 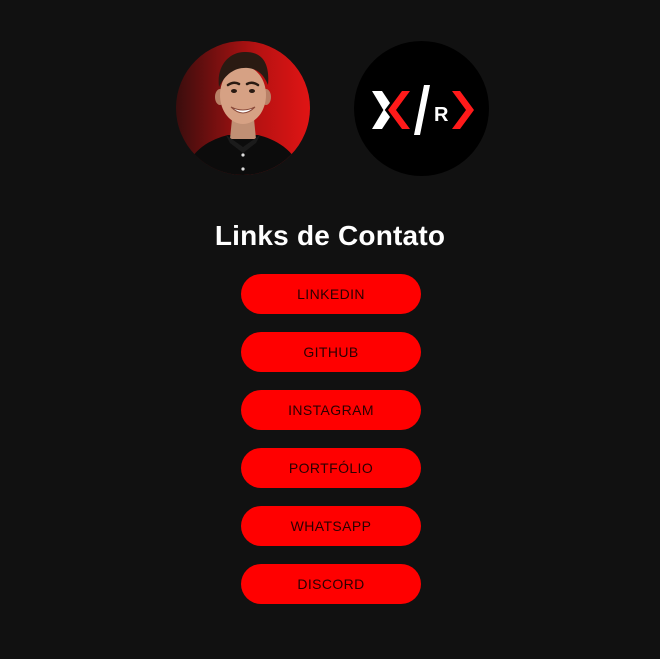 What do you see at coordinates (441, 115) in the screenshot?
I see `logo-letter: R` at bounding box center [441, 115].